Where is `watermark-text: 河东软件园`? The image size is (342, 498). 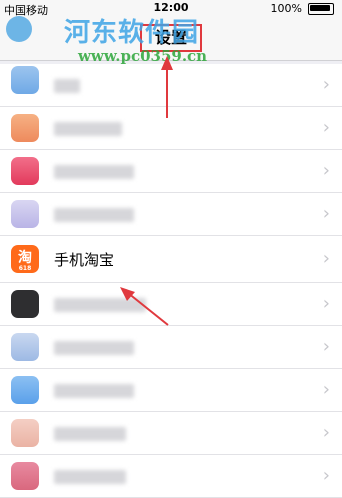
watermark-text: 河东软件园 is located at coordinates (132, 33).